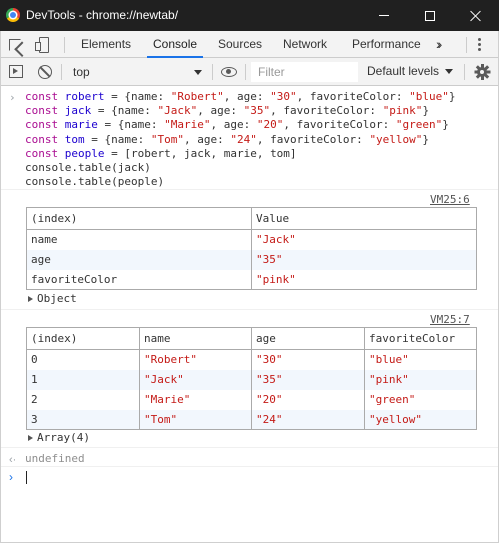 This screenshot has height=543, width=499. Describe the element at coordinates (83, 379) in the screenshot. I see `table-cell: 1` at that location.